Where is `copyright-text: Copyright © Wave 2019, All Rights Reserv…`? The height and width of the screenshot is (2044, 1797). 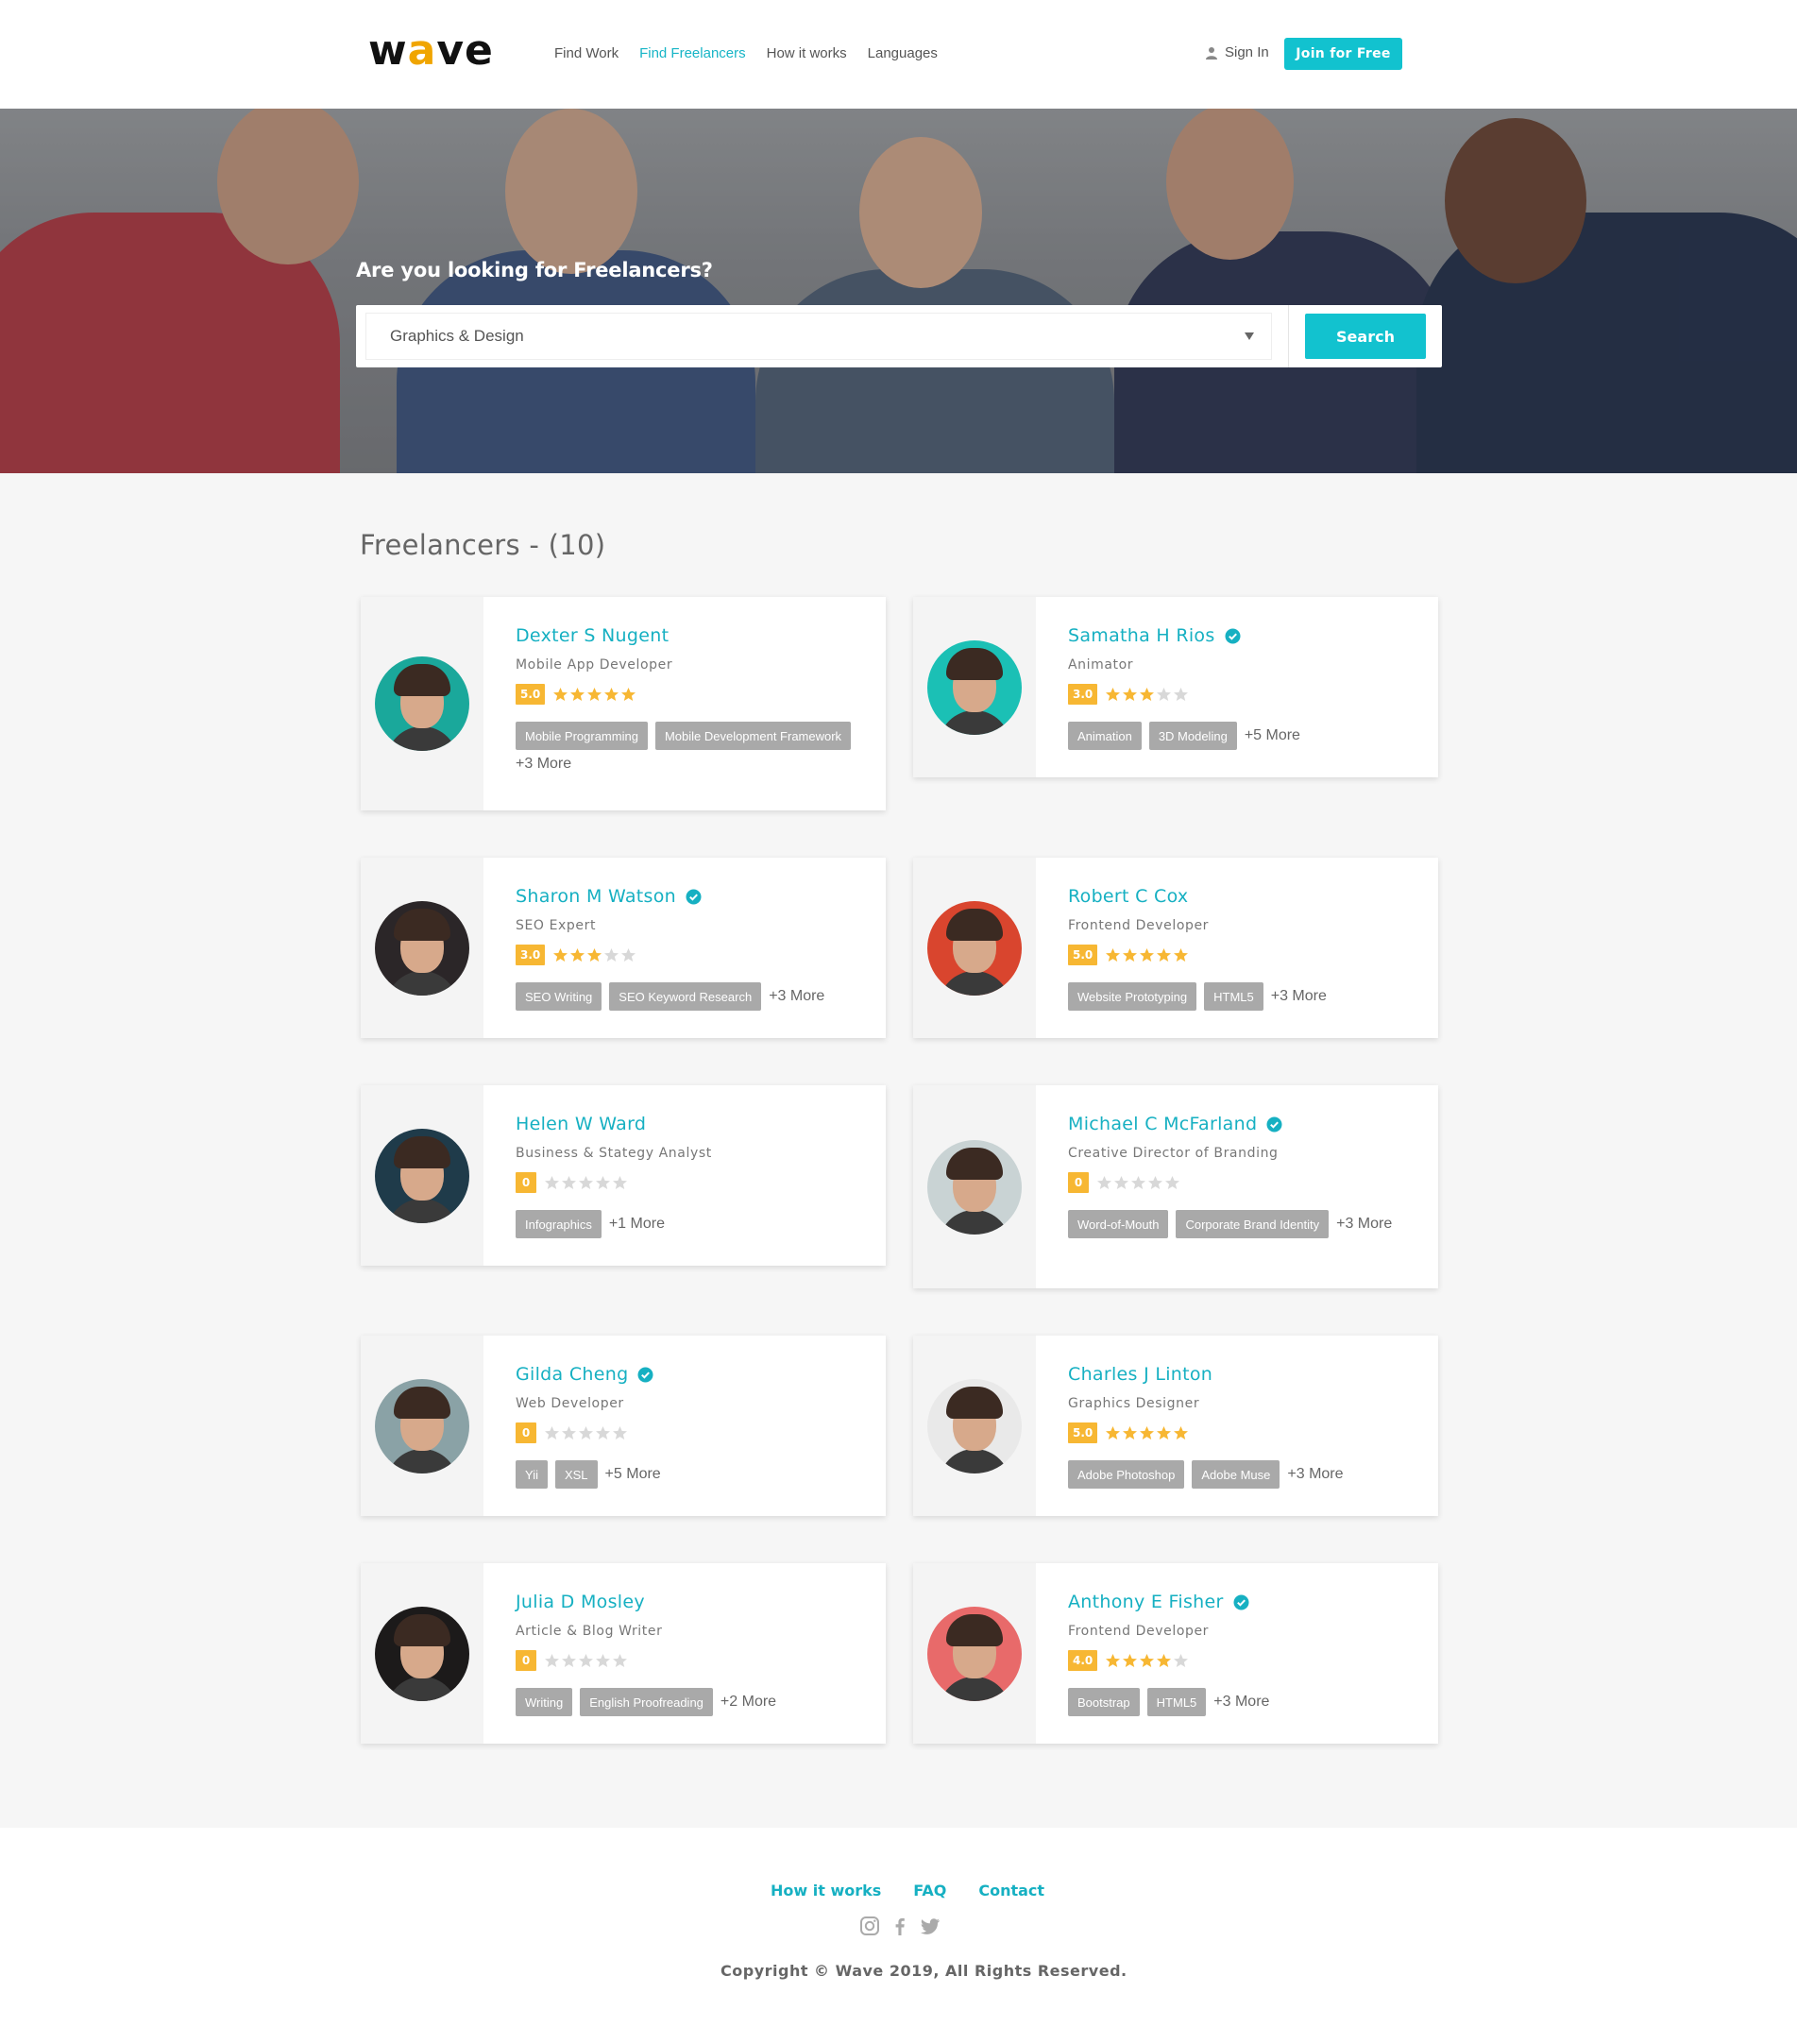 copyright-text: Copyright © Wave 2019, All Rights Reserv… is located at coordinates (924, 1971).